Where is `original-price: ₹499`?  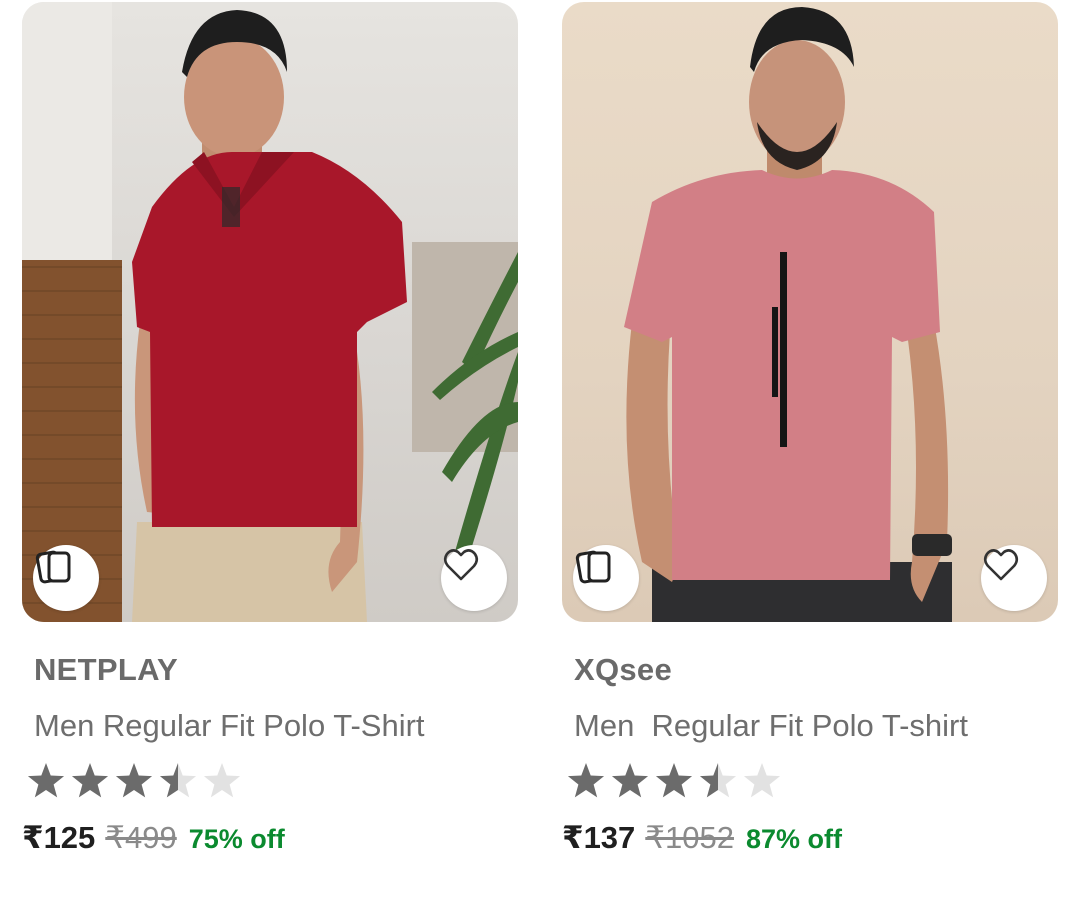 original-price: ₹499 is located at coordinates (141, 837).